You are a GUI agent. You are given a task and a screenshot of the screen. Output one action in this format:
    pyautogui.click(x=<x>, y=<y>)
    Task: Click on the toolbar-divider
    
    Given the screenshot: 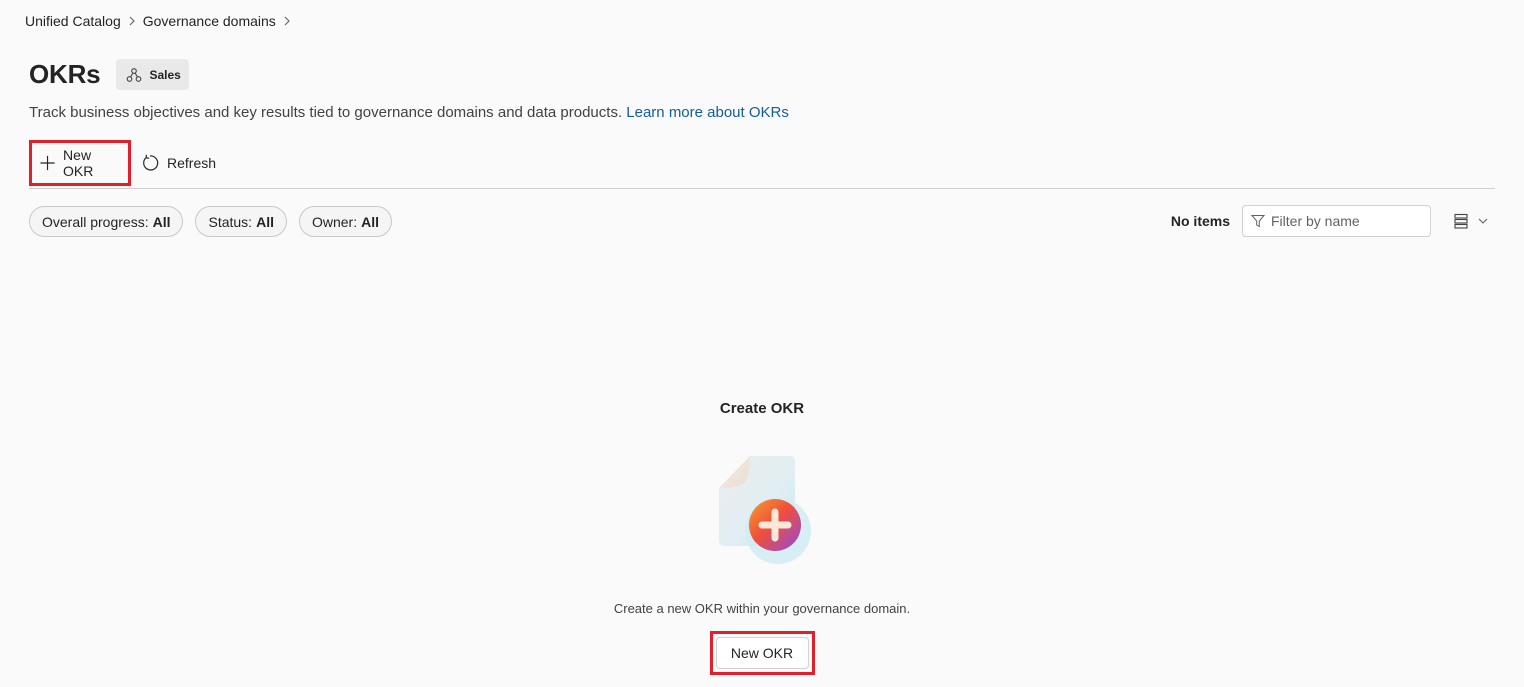 What is the action you would take?
    pyautogui.click(x=762, y=188)
    